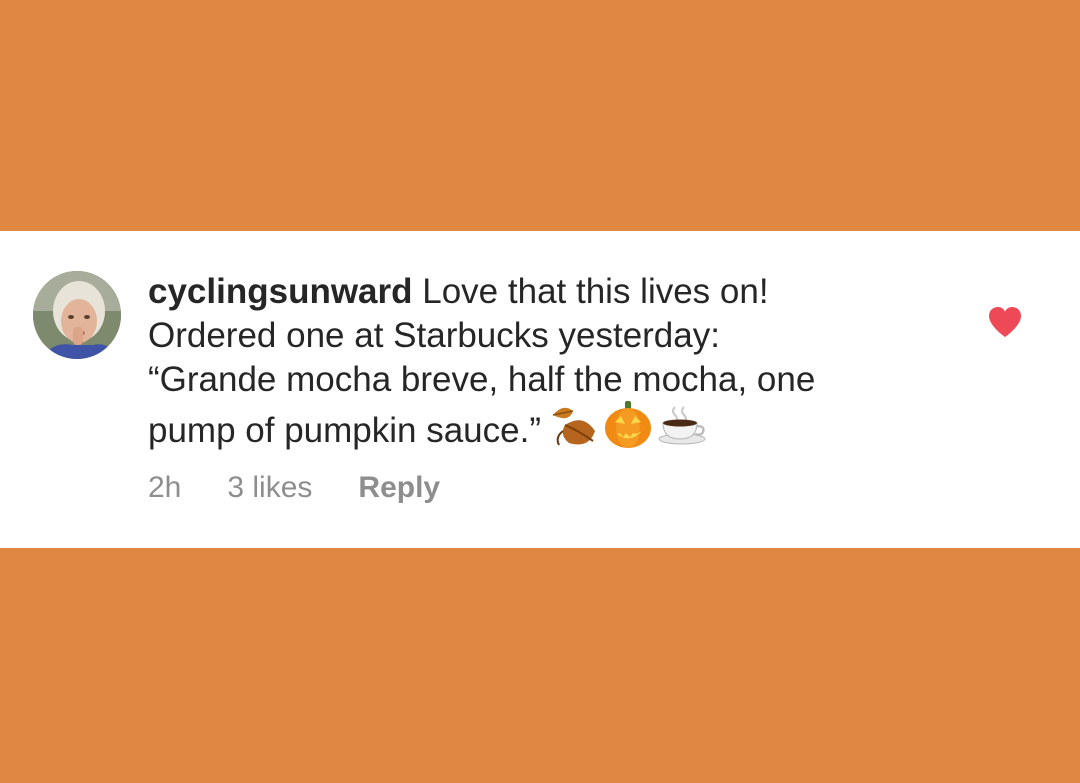 The height and width of the screenshot is (783, 1080). I want to click on comment-username: cyclingsunward, so click(280, 291).